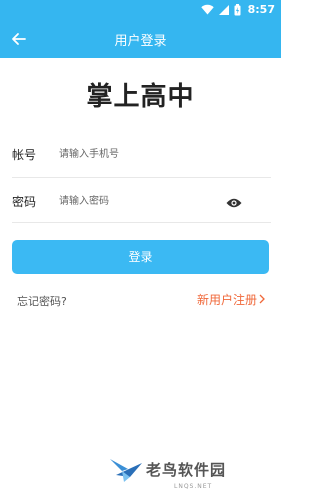 This screenshot has width=320, height=500. Describe the element at coordinates (207, 9) in the screenshot. I see `wifi-icon` at that location.